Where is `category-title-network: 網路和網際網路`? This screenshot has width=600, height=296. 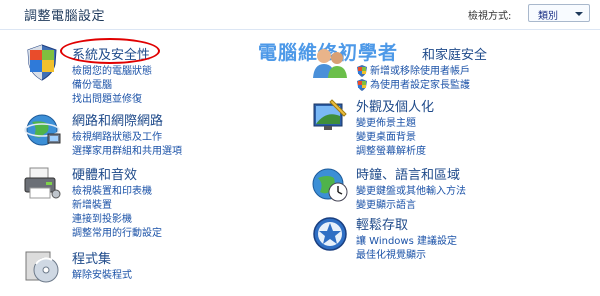 category-title-network: 網路和網際網路 is located at coordinates (117, 119).